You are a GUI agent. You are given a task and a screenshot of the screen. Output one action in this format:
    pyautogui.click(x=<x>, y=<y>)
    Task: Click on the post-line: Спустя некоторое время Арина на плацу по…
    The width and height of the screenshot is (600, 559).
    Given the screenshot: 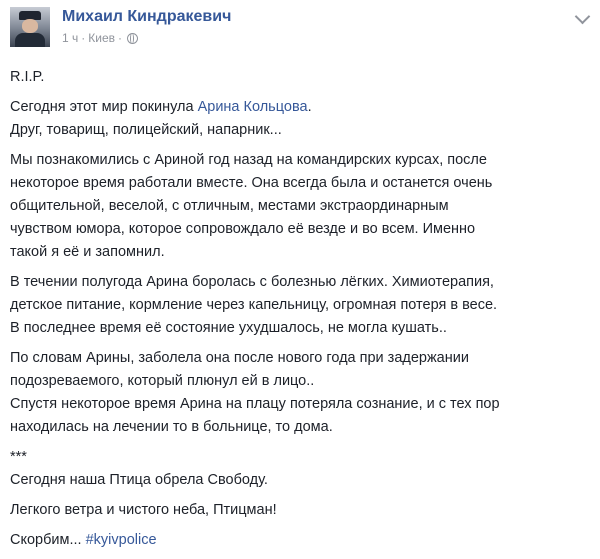 What is the action you would take?
    pyautogui.click(x=255, y=404)
    